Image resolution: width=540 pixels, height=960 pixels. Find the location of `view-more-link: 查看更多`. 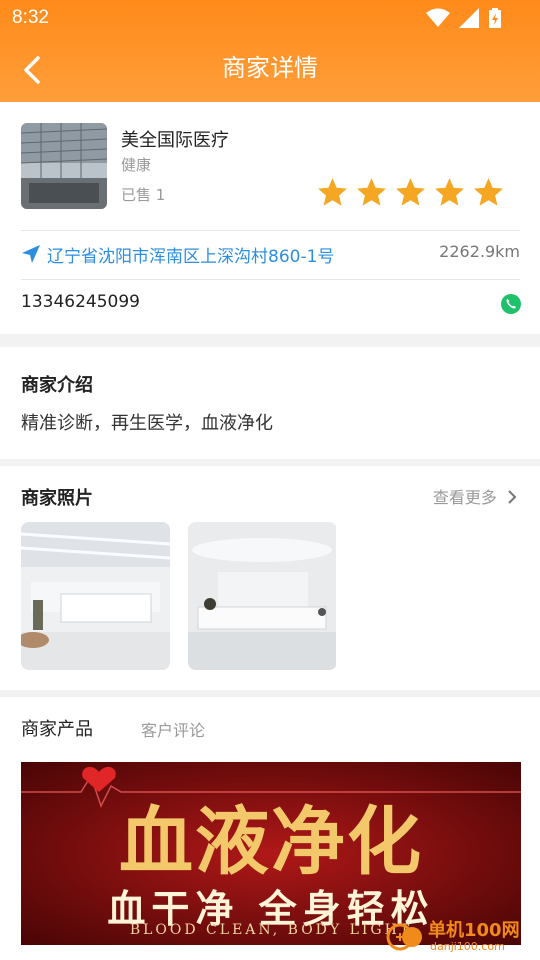

view-more-link: 查看更多 is located at coordinates (475, 496).